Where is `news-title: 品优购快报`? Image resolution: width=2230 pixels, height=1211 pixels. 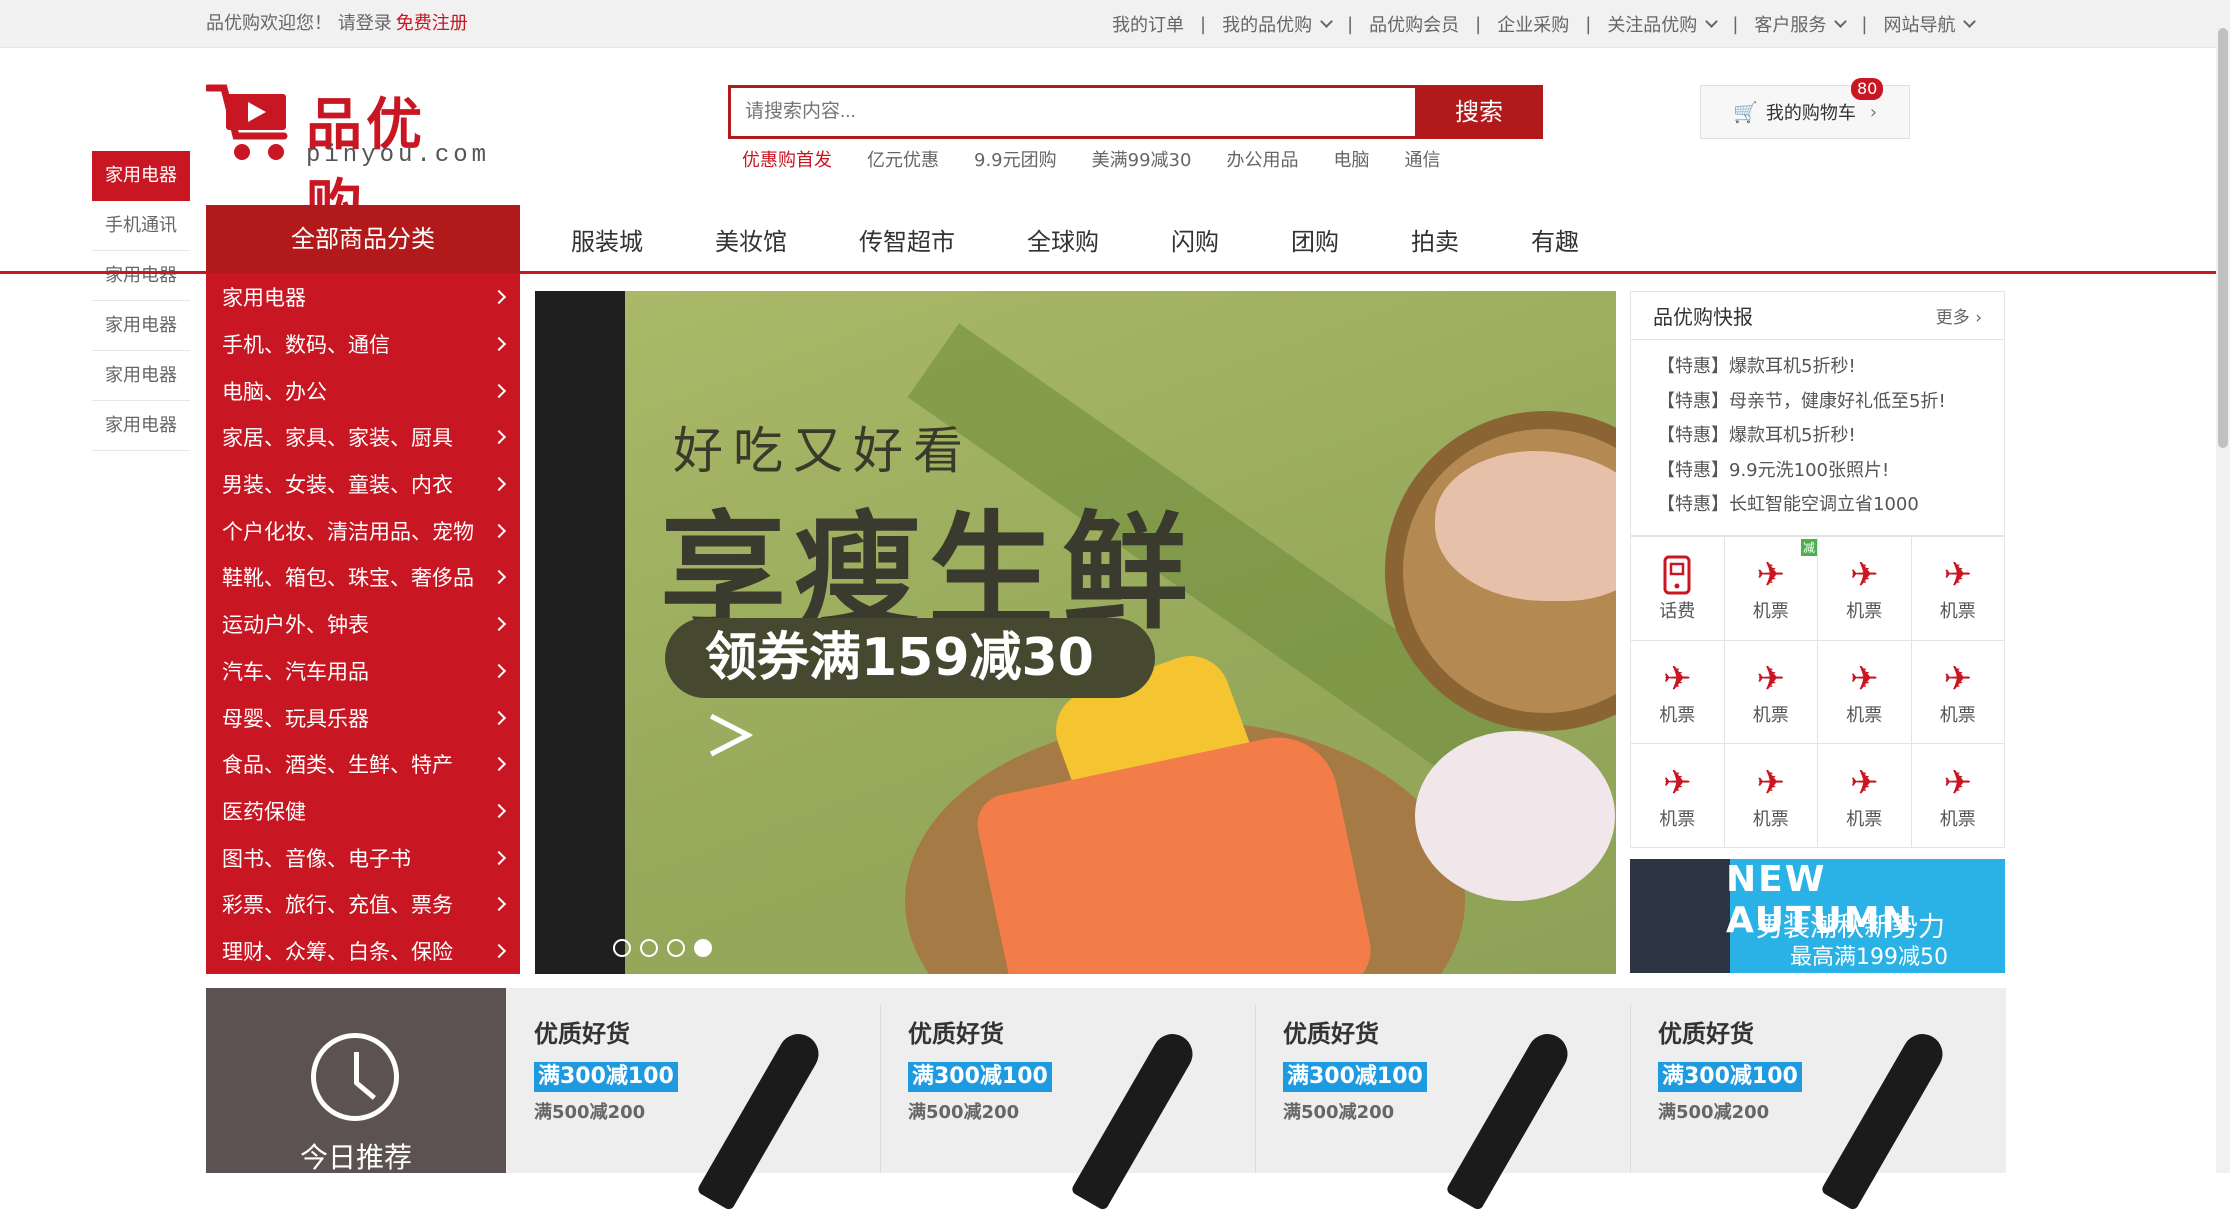 news-title: 品优购快报 is located at coordinates (1703, 317).